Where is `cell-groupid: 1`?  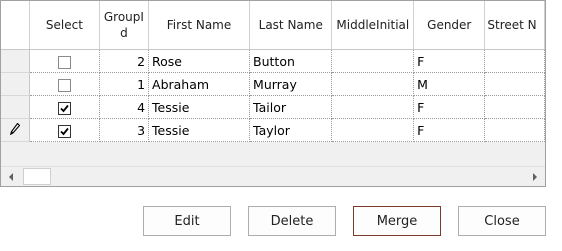
cell-groupid: 1 is located at coordinates (124, 84).